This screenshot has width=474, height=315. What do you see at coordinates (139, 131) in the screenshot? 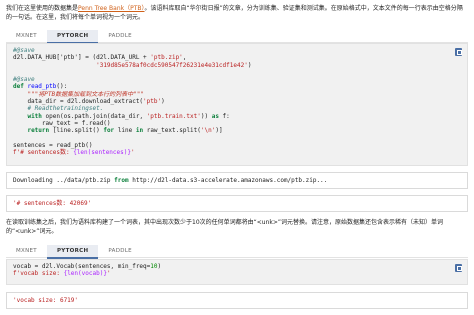
I see `code-keyword: in` at bounding box center [139, 131].